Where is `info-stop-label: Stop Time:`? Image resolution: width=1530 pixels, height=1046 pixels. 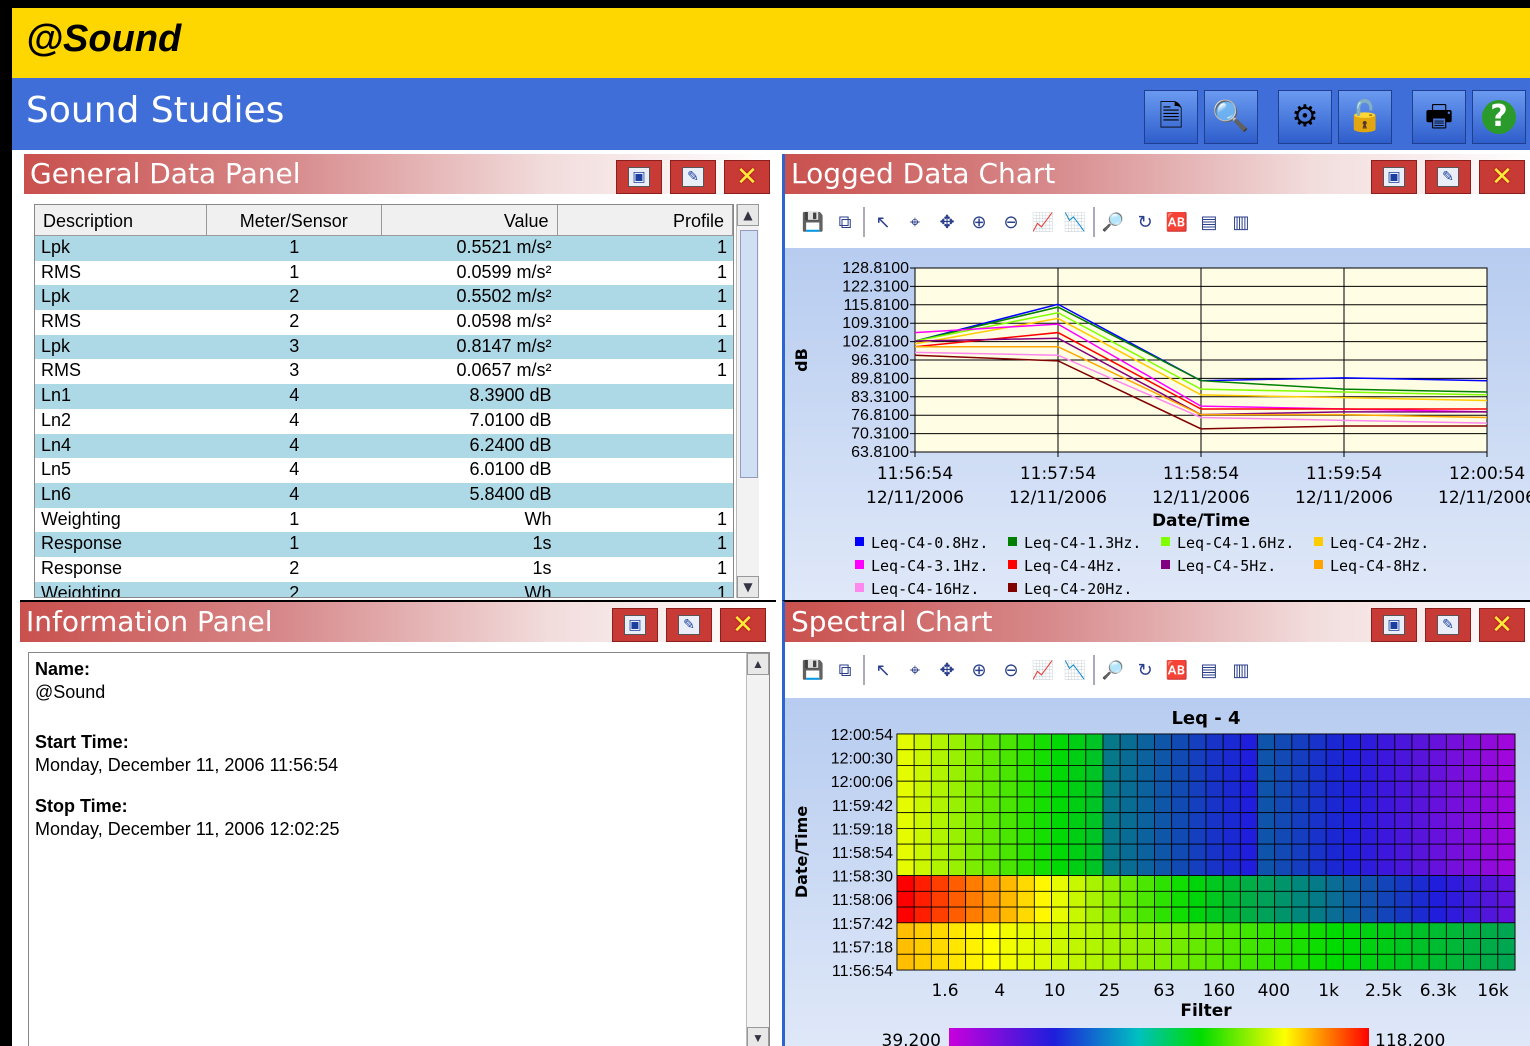 info-stop-label: Stop Time: is located at coordinates (81, 806).